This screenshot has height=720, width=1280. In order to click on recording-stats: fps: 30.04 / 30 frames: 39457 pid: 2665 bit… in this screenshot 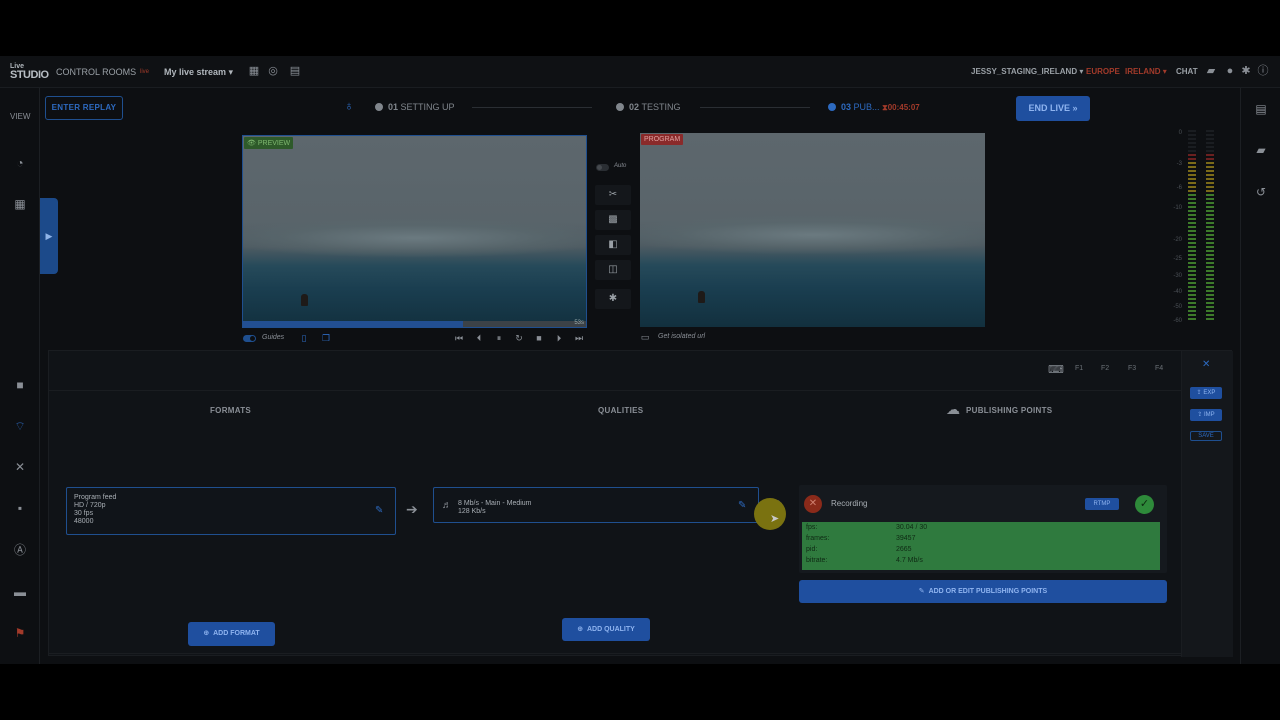, I will do `click(981, 546)`.